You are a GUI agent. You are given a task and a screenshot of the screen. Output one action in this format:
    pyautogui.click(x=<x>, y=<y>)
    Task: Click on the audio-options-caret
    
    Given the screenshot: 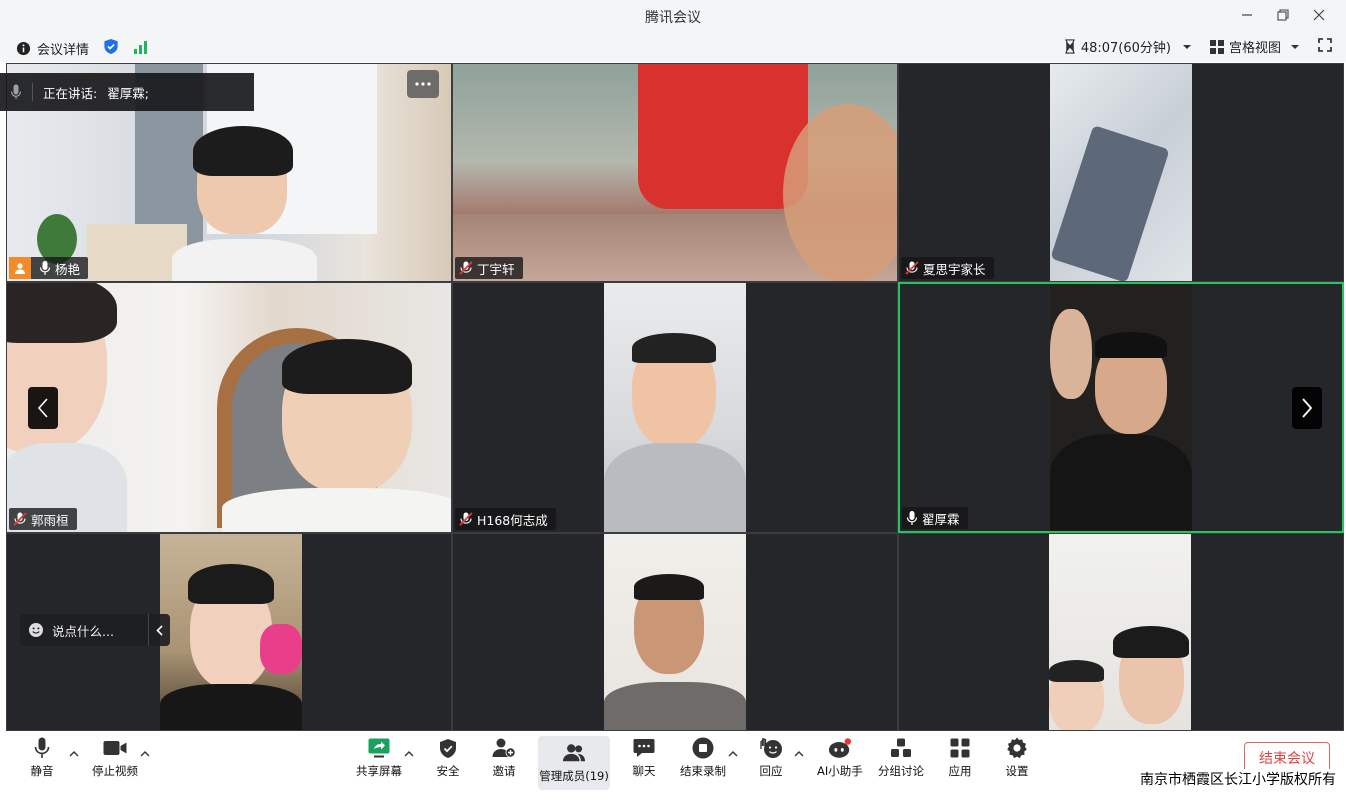 What is the action you would take?
    pyautogui.click(x=74, y=754)
    